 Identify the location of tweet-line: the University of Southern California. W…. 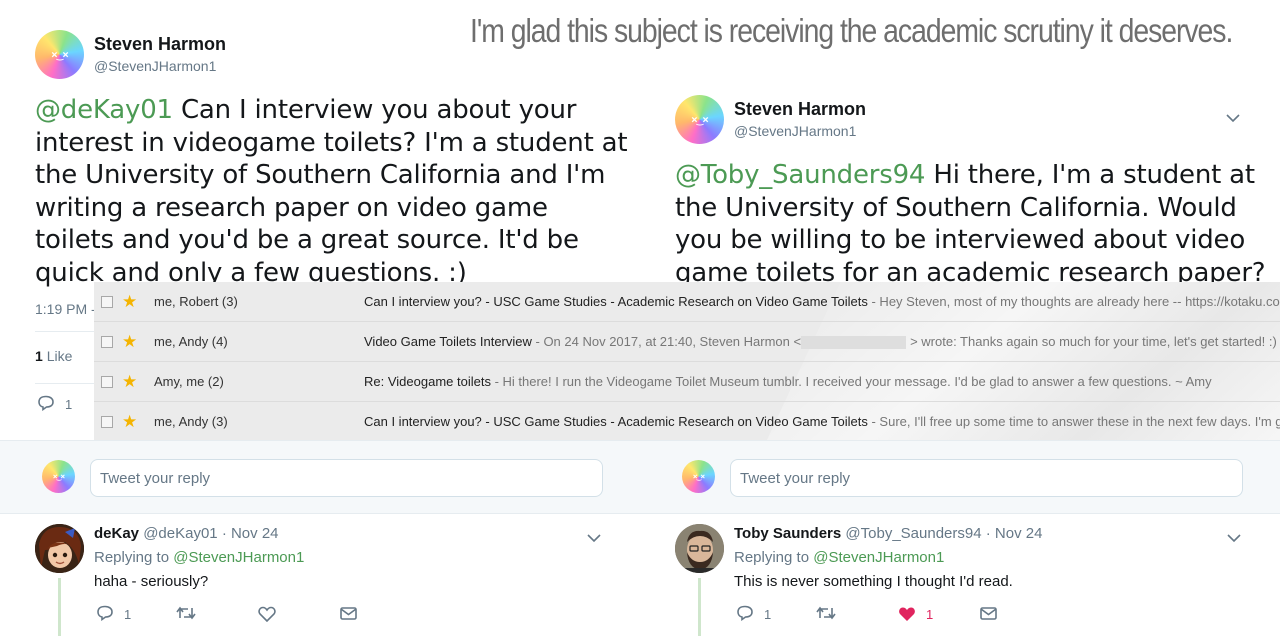
(956, 207).